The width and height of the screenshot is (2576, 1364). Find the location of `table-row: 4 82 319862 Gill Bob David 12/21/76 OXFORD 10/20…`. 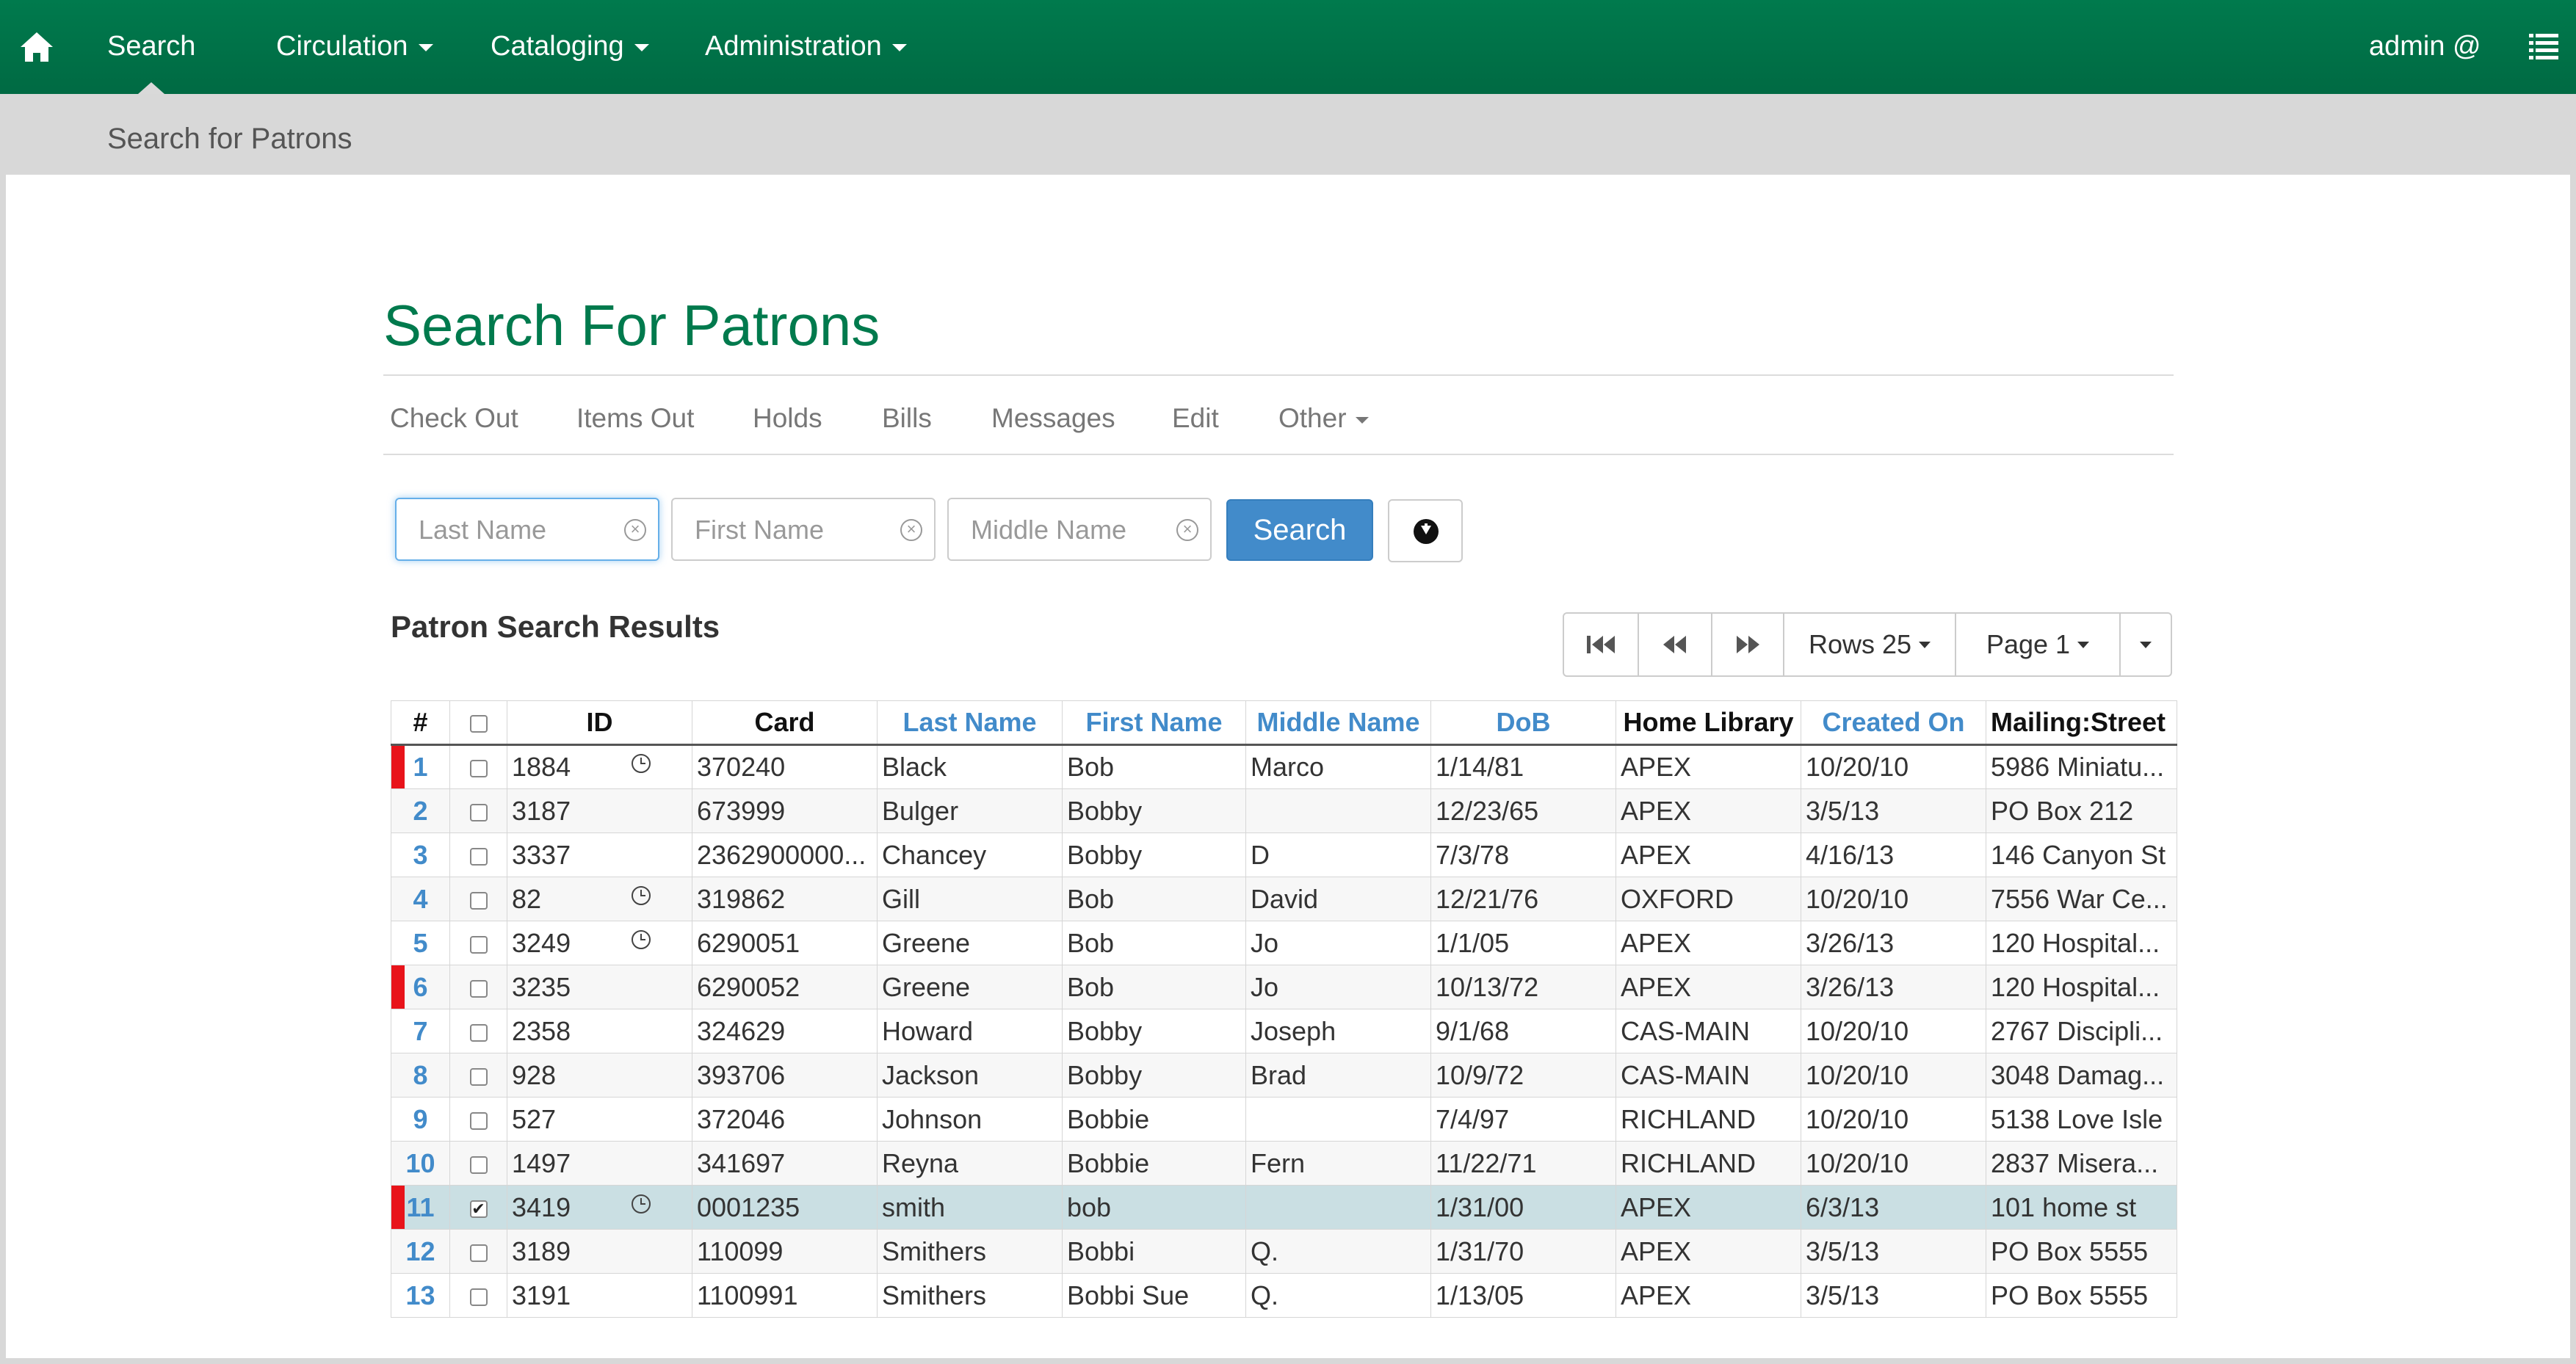

table-row: 4 82 319862 Gill Bob David 12/21/76 OXFORD 10/20… is located at coordinates (1284, 899).